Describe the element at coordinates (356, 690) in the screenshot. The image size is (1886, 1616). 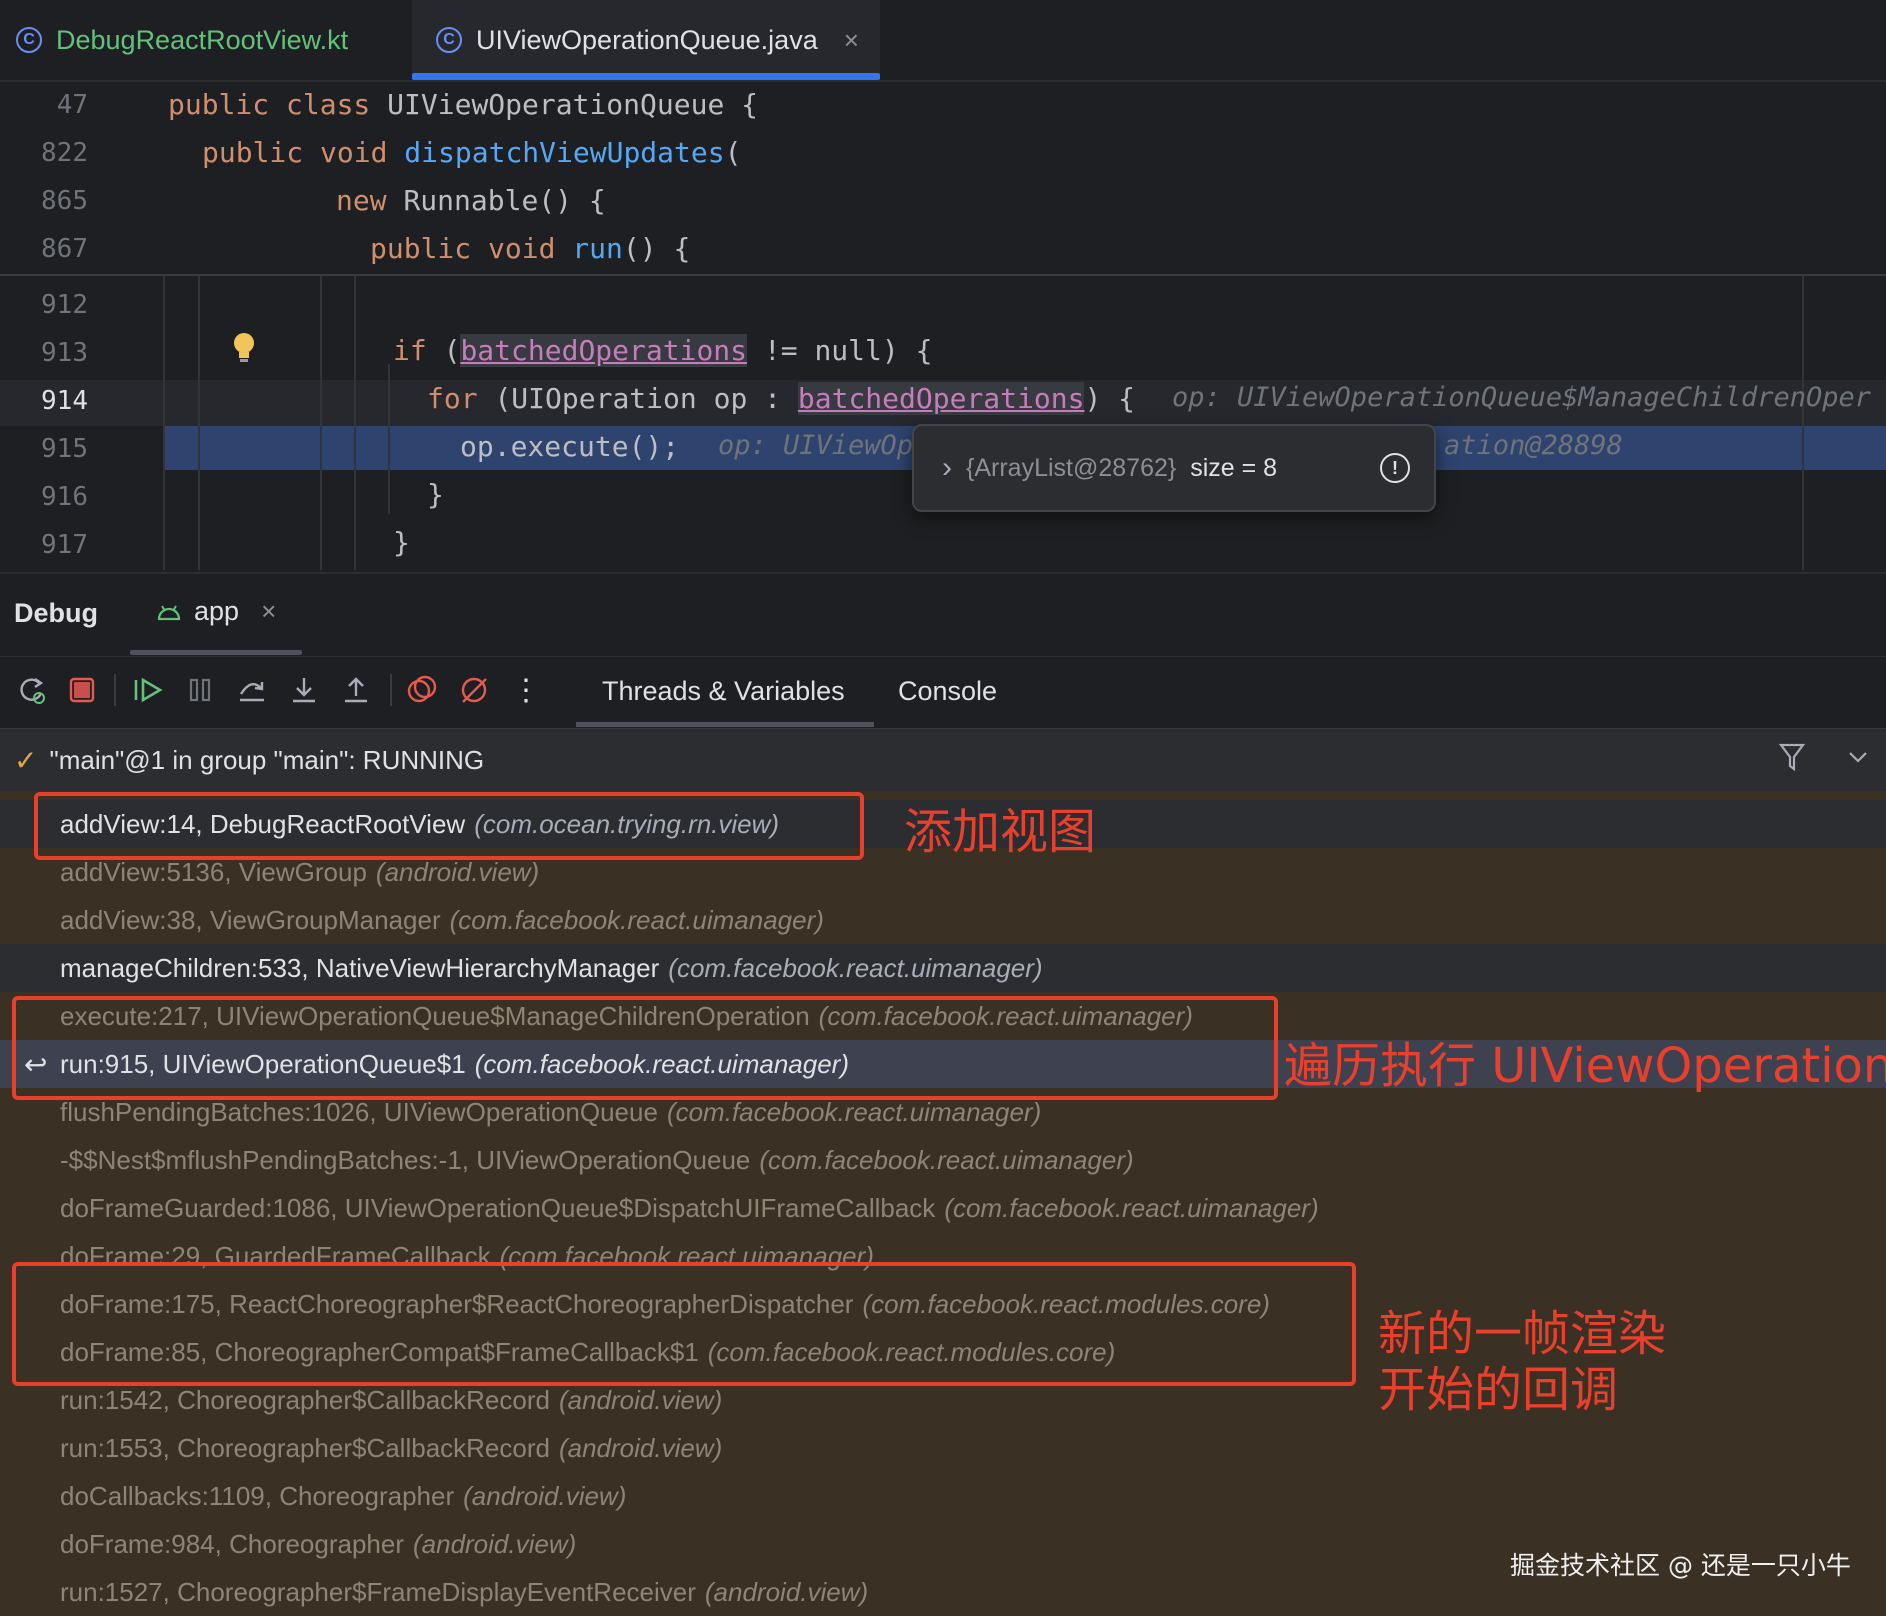
I see `step-out-icon` at that location.